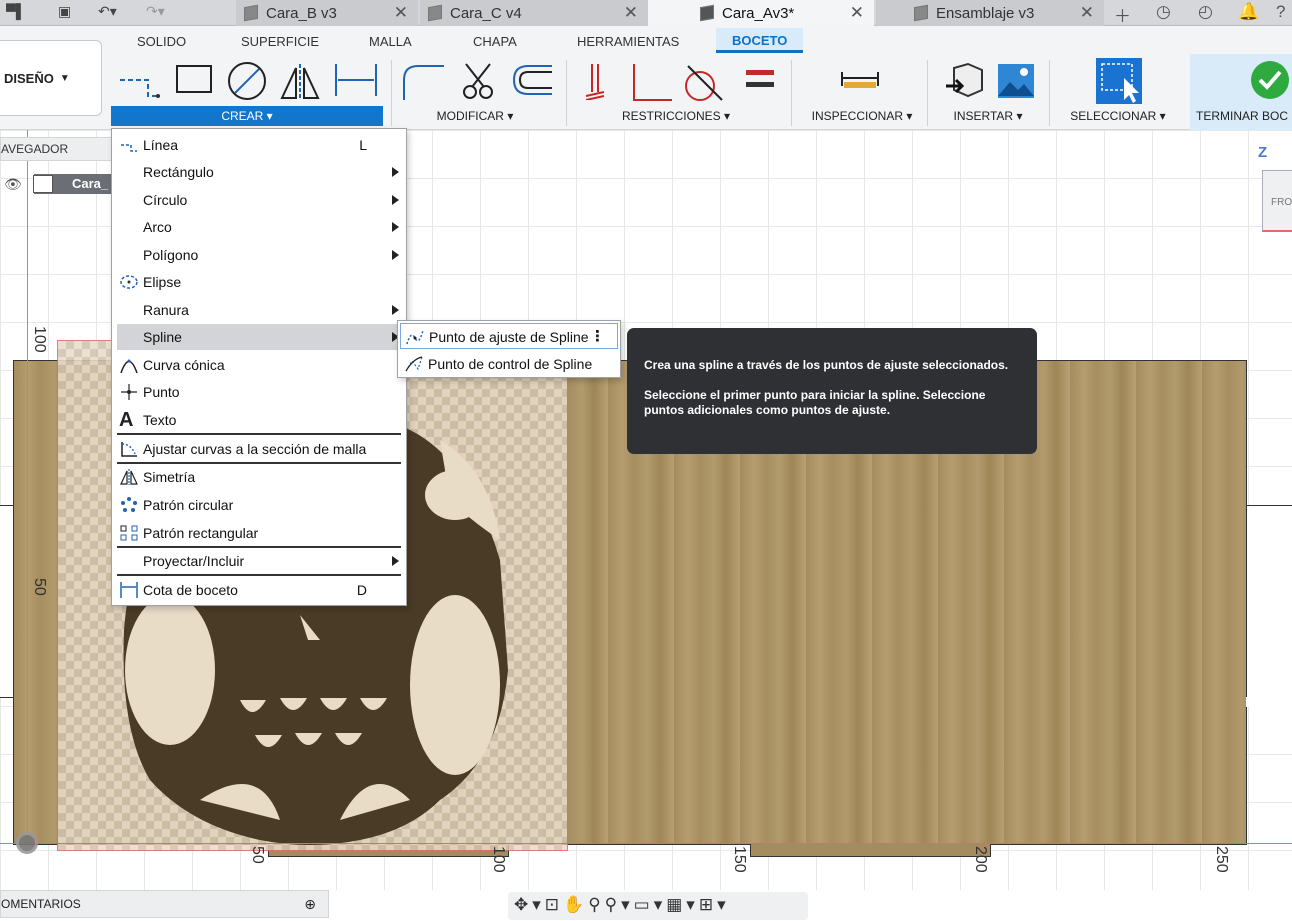  Describe the element at coordinates (628, 41) in the screenshot. I see `tab-herramientas: HERRAMIENTAS` at that location.